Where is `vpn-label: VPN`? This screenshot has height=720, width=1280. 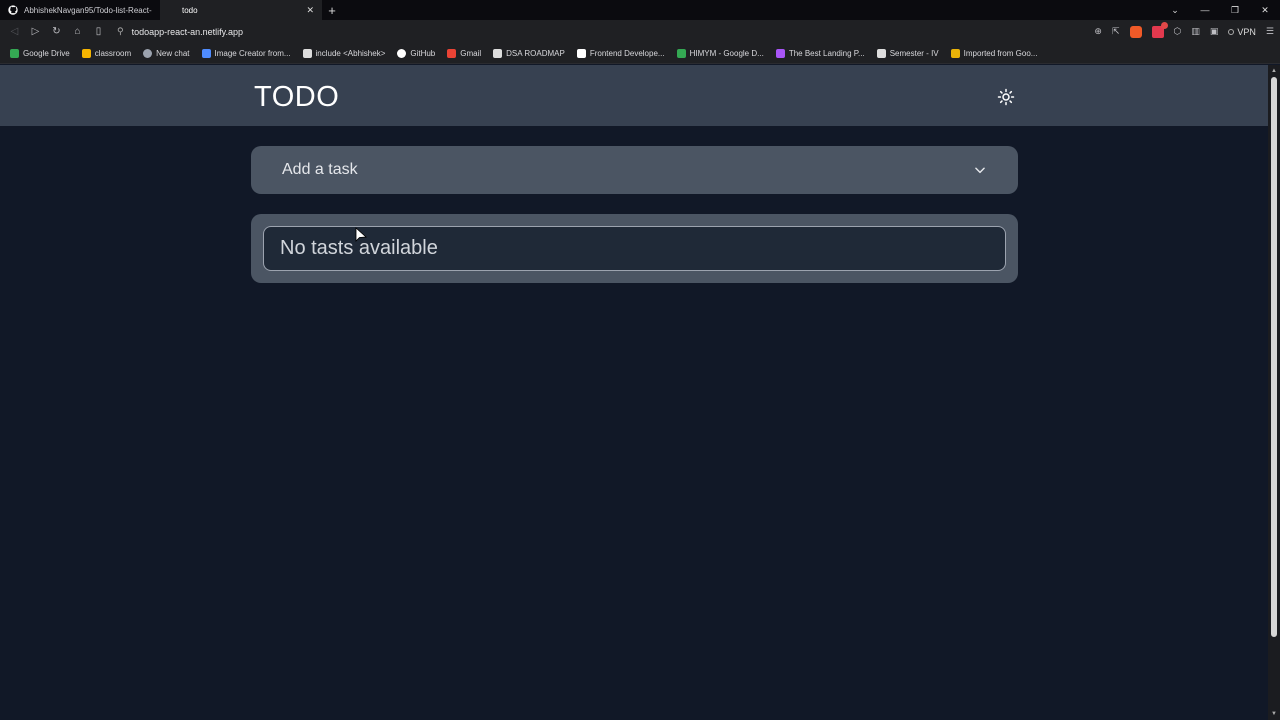 vpn-label: VPN is located at coordinates (1246, 31).